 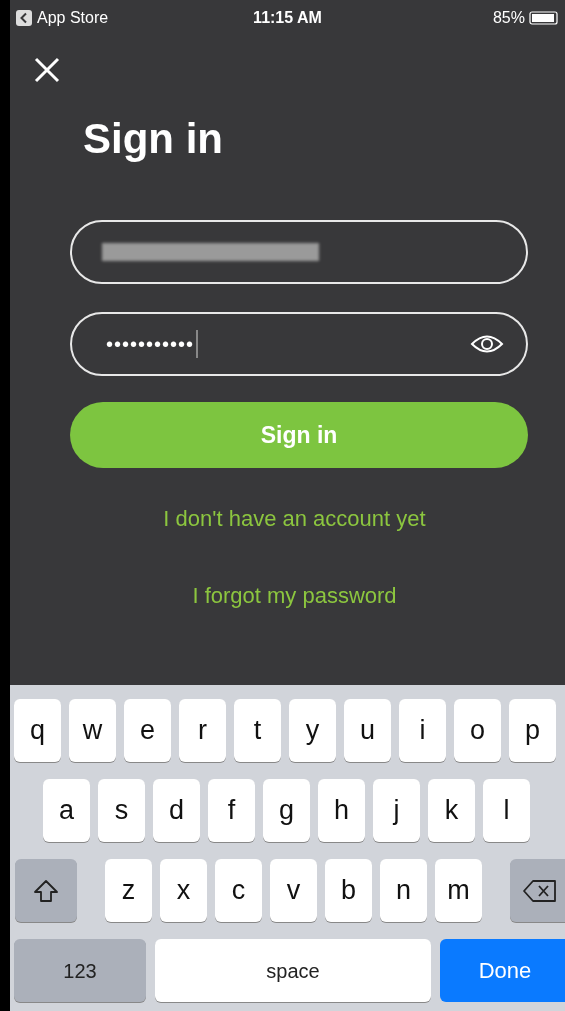 What do you see at coordinates (183, 890) in the screenshot?
I see `keyboard-key: x` at bounding box center [183, 890].